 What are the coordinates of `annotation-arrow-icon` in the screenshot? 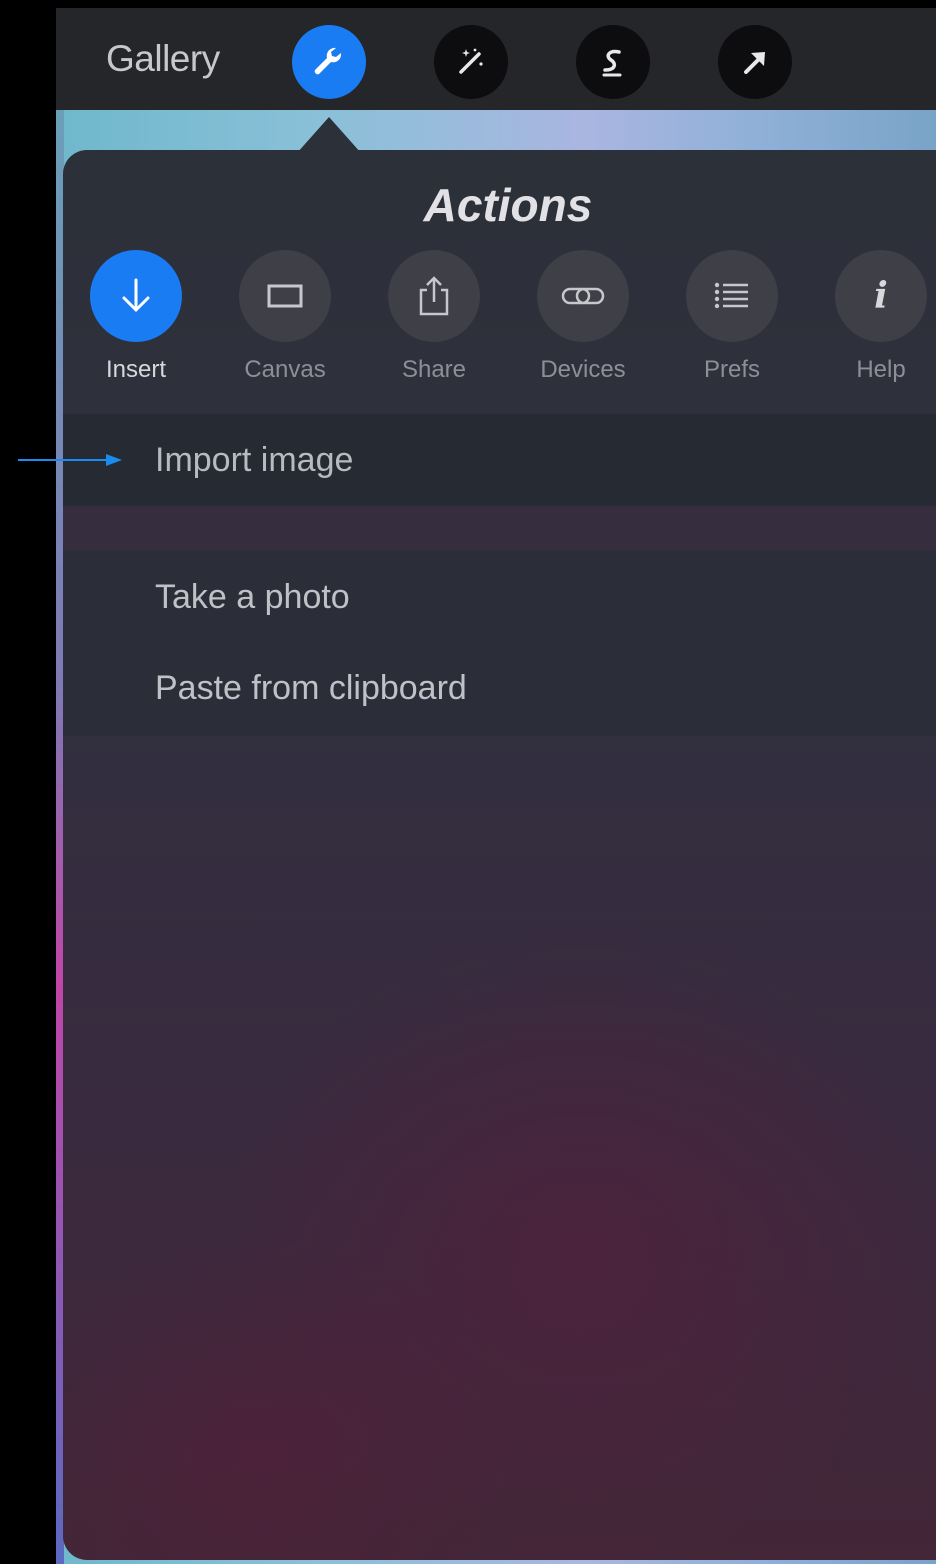 It's located at (70, 460).